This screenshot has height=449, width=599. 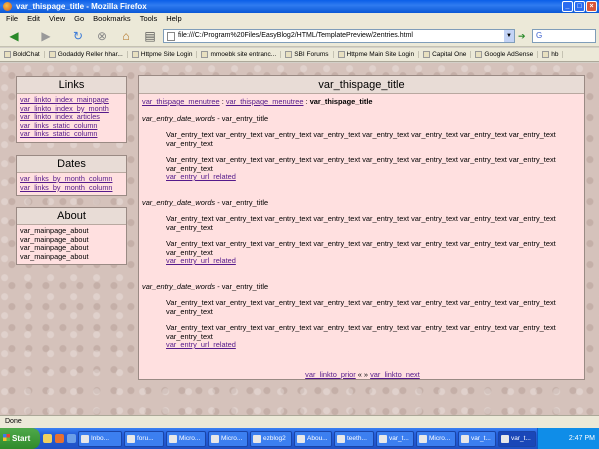 I want to click on prior-link: var_linkto_prior, so click(x=330, y=374).